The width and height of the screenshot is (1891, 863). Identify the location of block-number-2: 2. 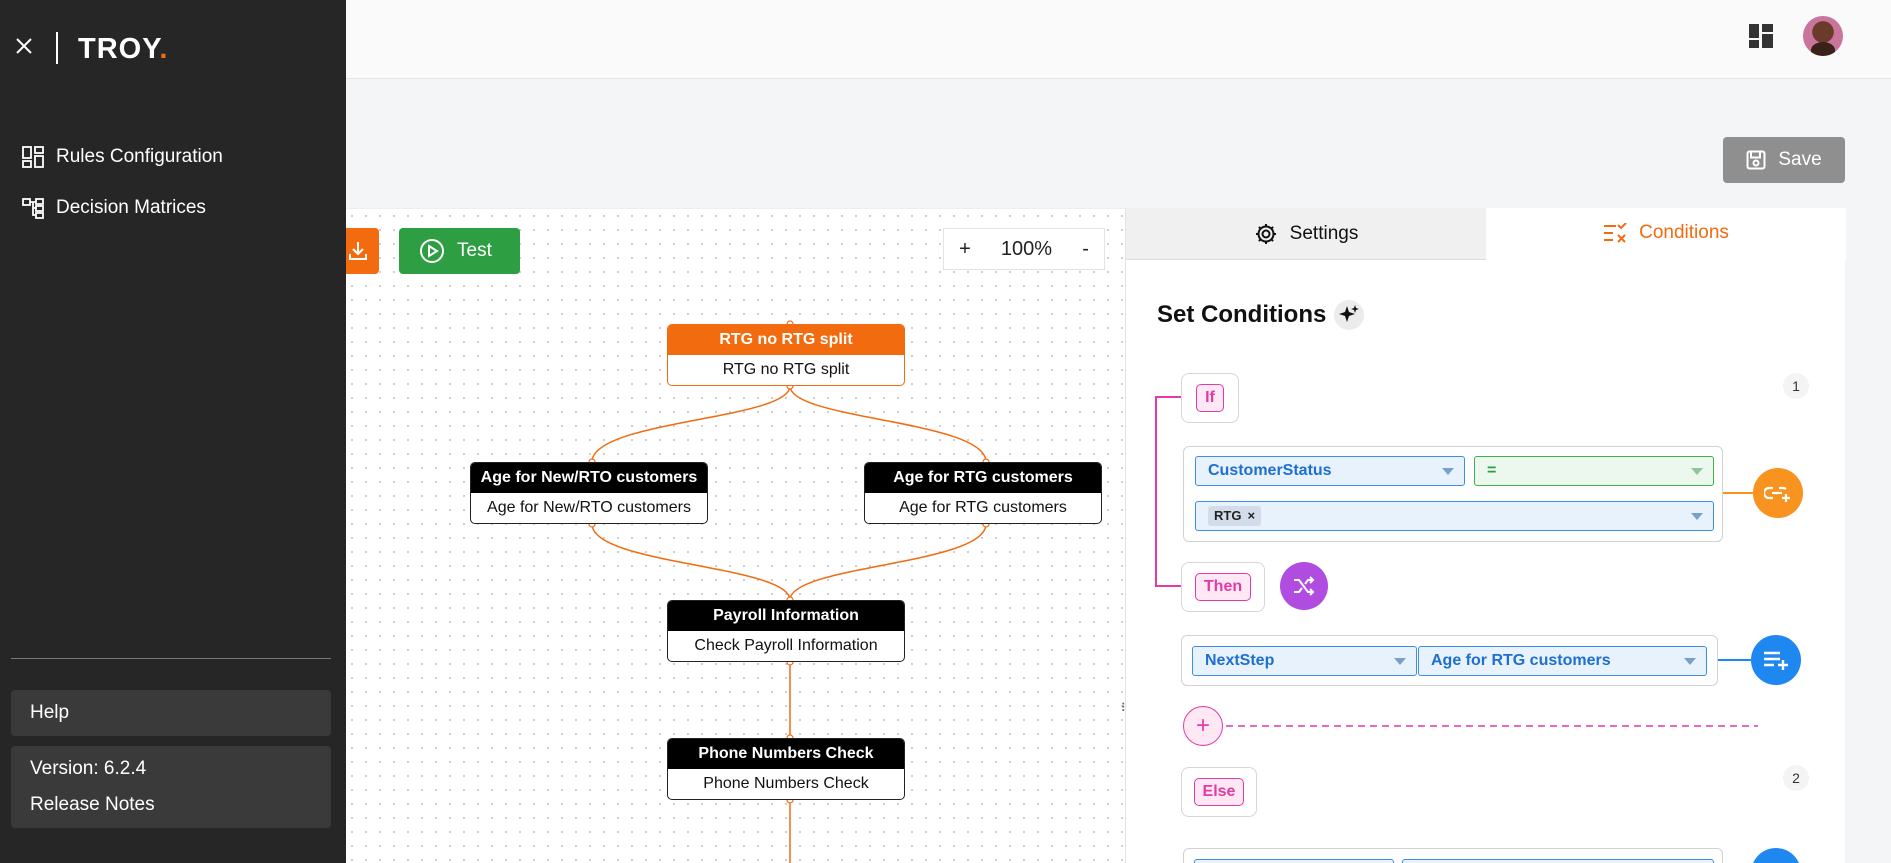
(1796, 778).